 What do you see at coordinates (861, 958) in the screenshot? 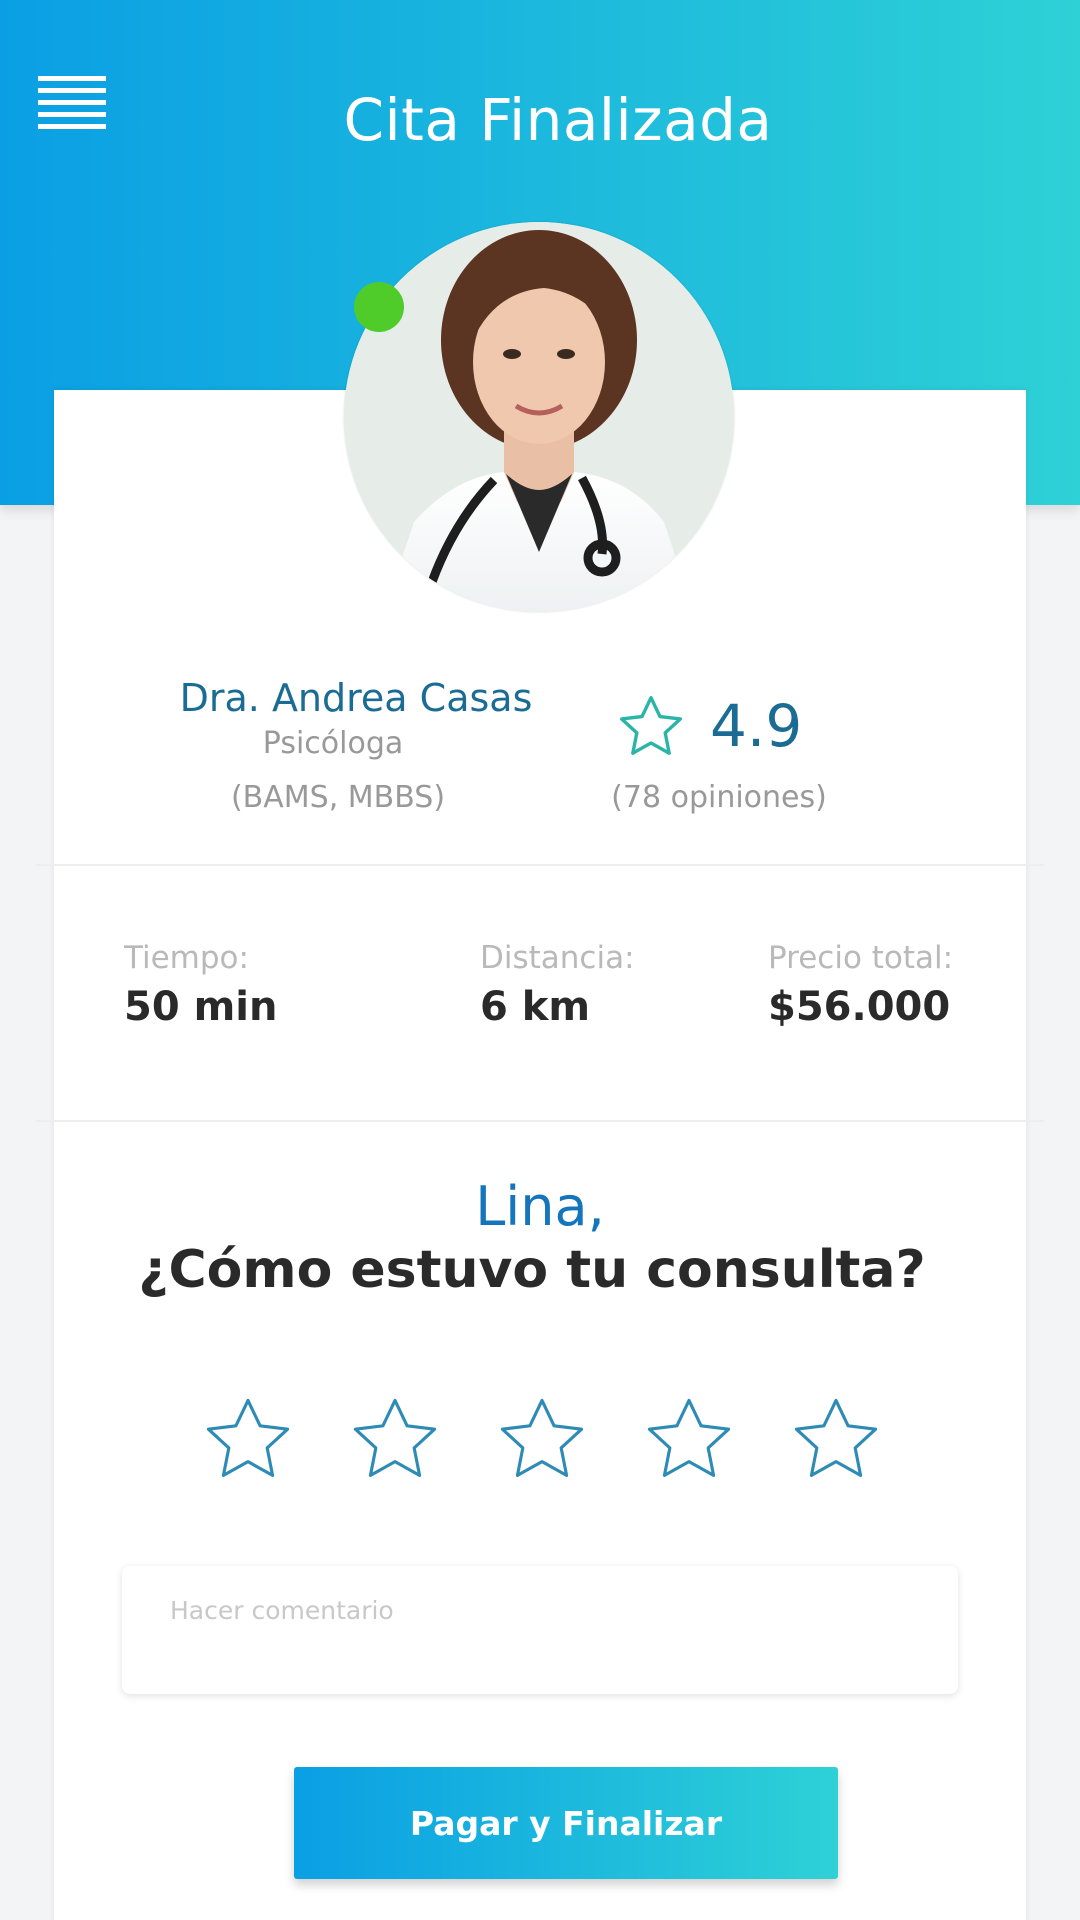
I see `stat-label: Precio total:` at bounding box center [861, 958].